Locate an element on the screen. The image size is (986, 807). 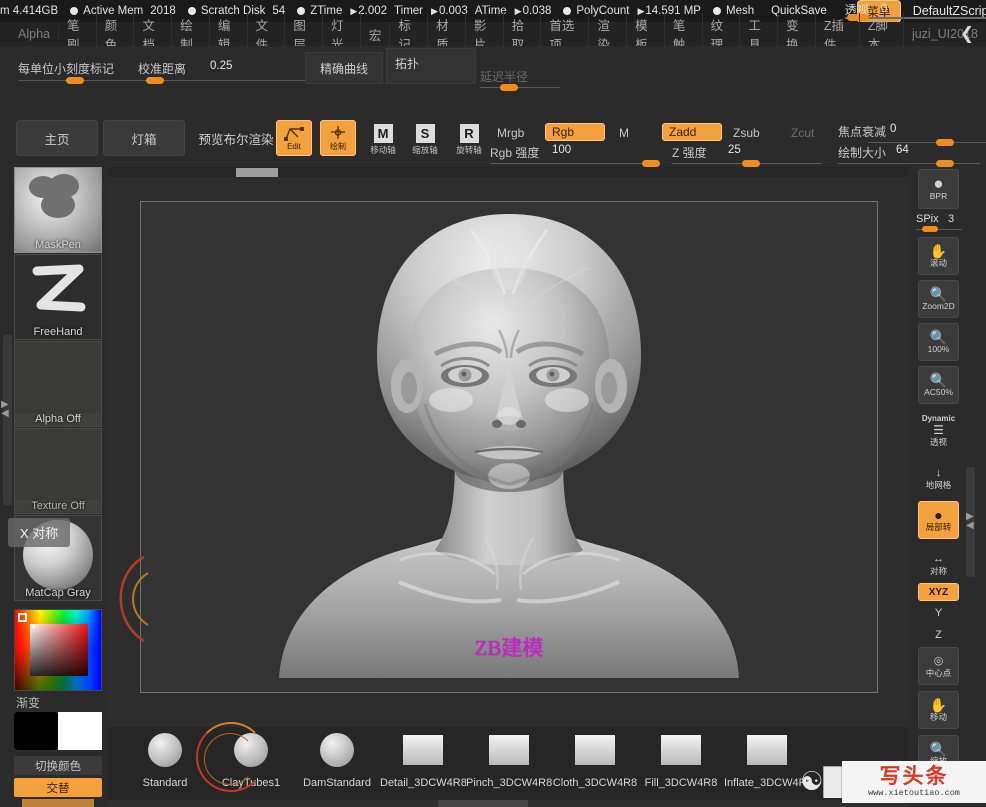
chevron-left-icon: ▶ ◀ is located at coordinates (970, 521).